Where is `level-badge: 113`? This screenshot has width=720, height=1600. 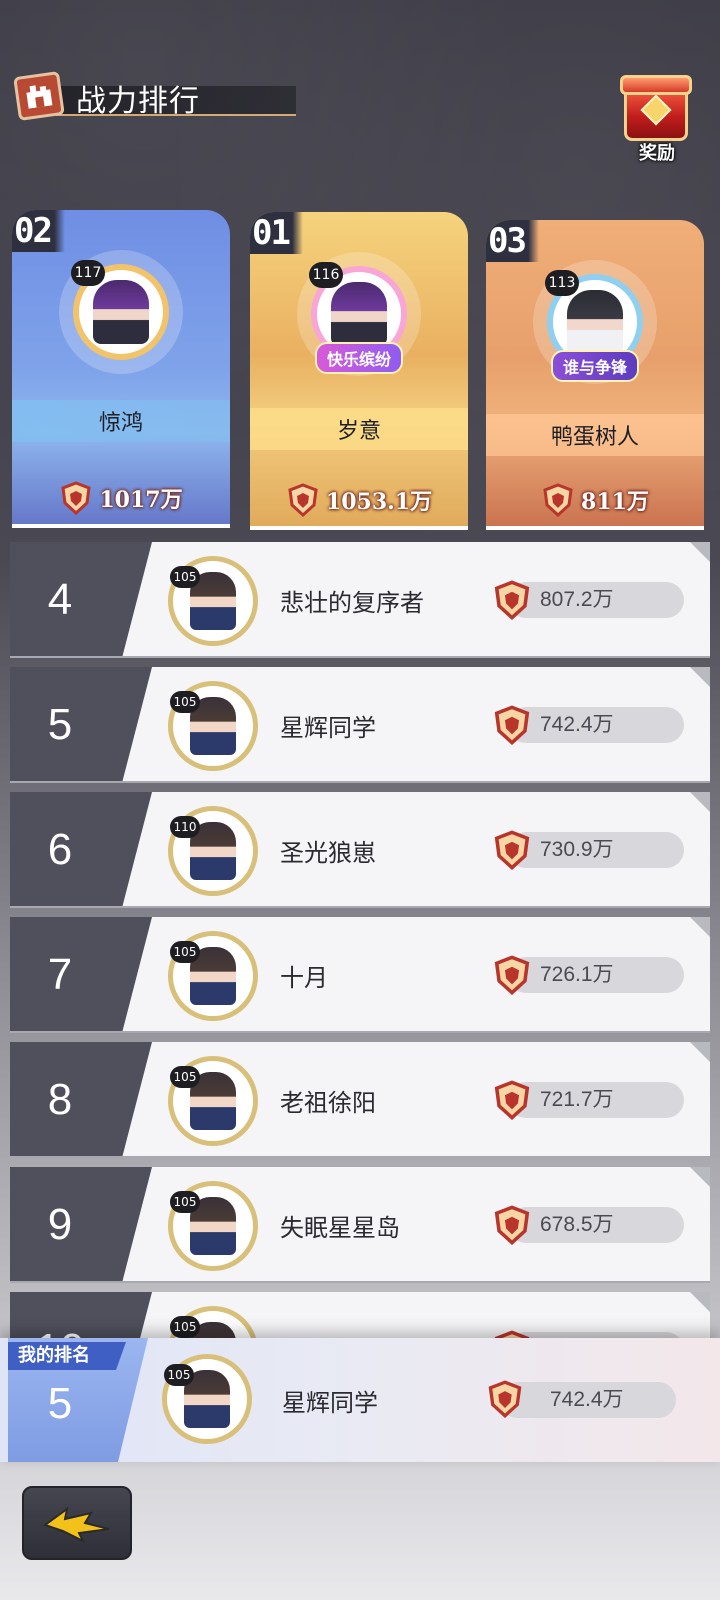
level-badge: 113 is located at coordinates (562, 283).